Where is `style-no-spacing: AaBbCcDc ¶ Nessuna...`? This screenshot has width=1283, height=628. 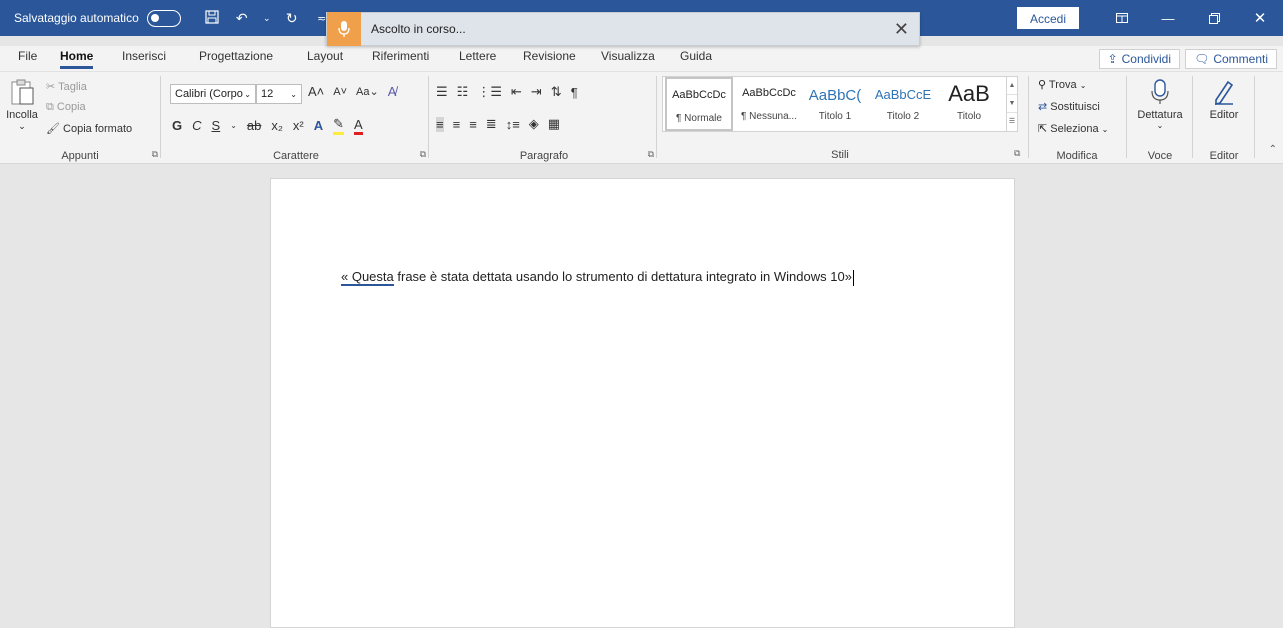
style-no-spacing: AaBbCcDc ¶ Nessuna... is located at coordinates (769, 104).